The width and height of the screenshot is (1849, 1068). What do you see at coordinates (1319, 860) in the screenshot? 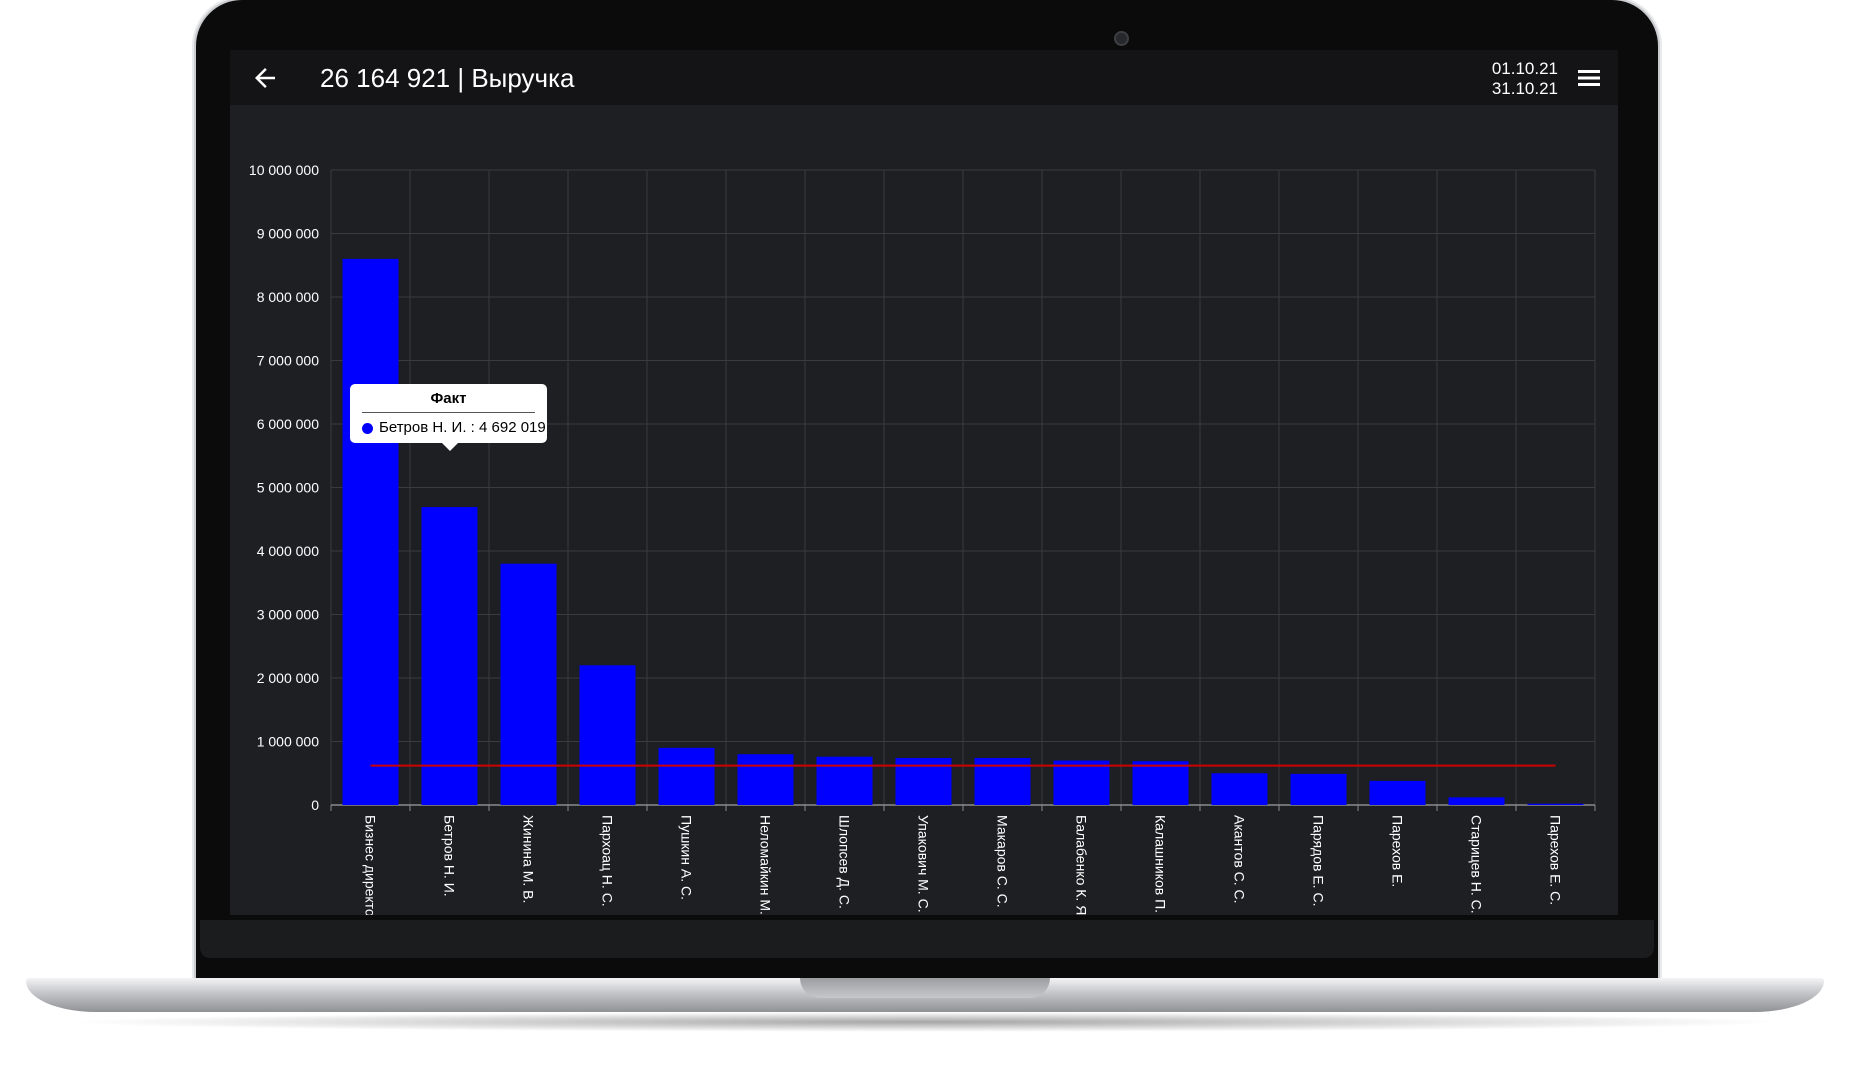
I see `x-tick-label: Парядов Е. С.` at bounding box center [1319, 860].